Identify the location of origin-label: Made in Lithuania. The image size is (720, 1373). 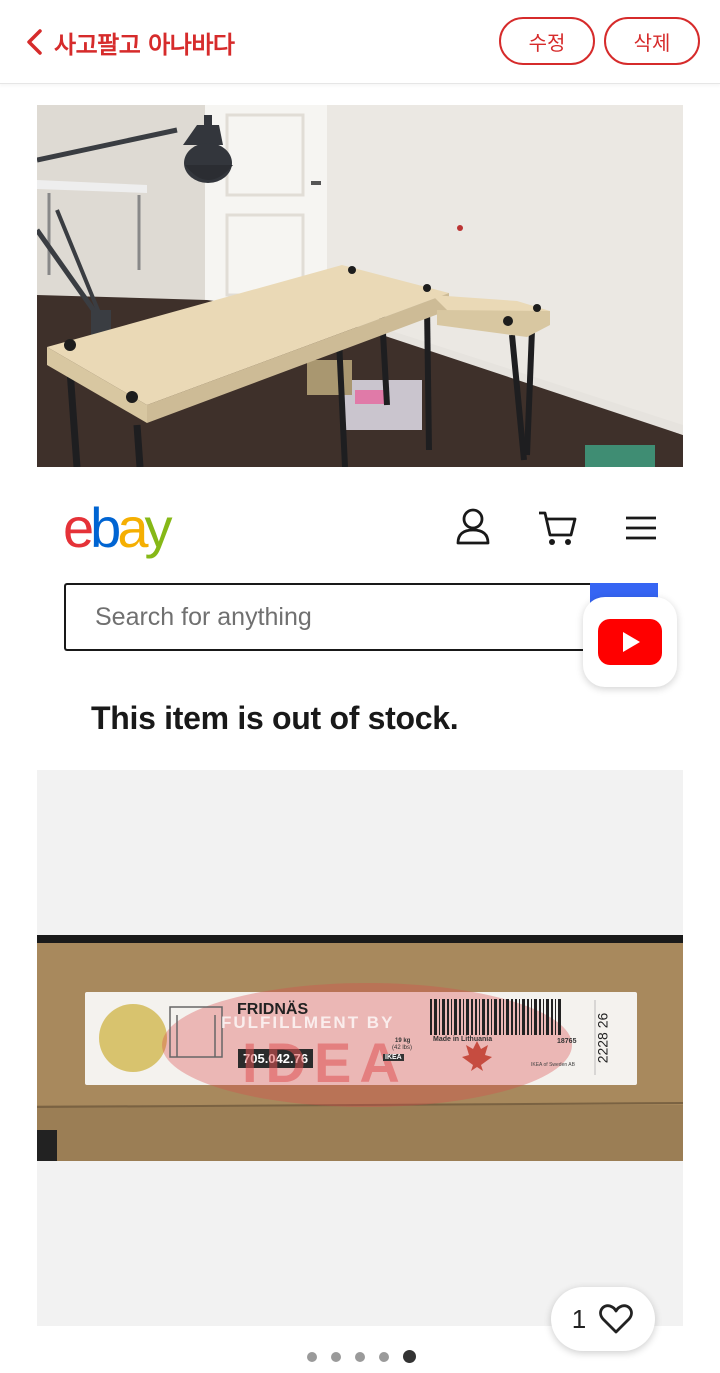
(463, 1039).